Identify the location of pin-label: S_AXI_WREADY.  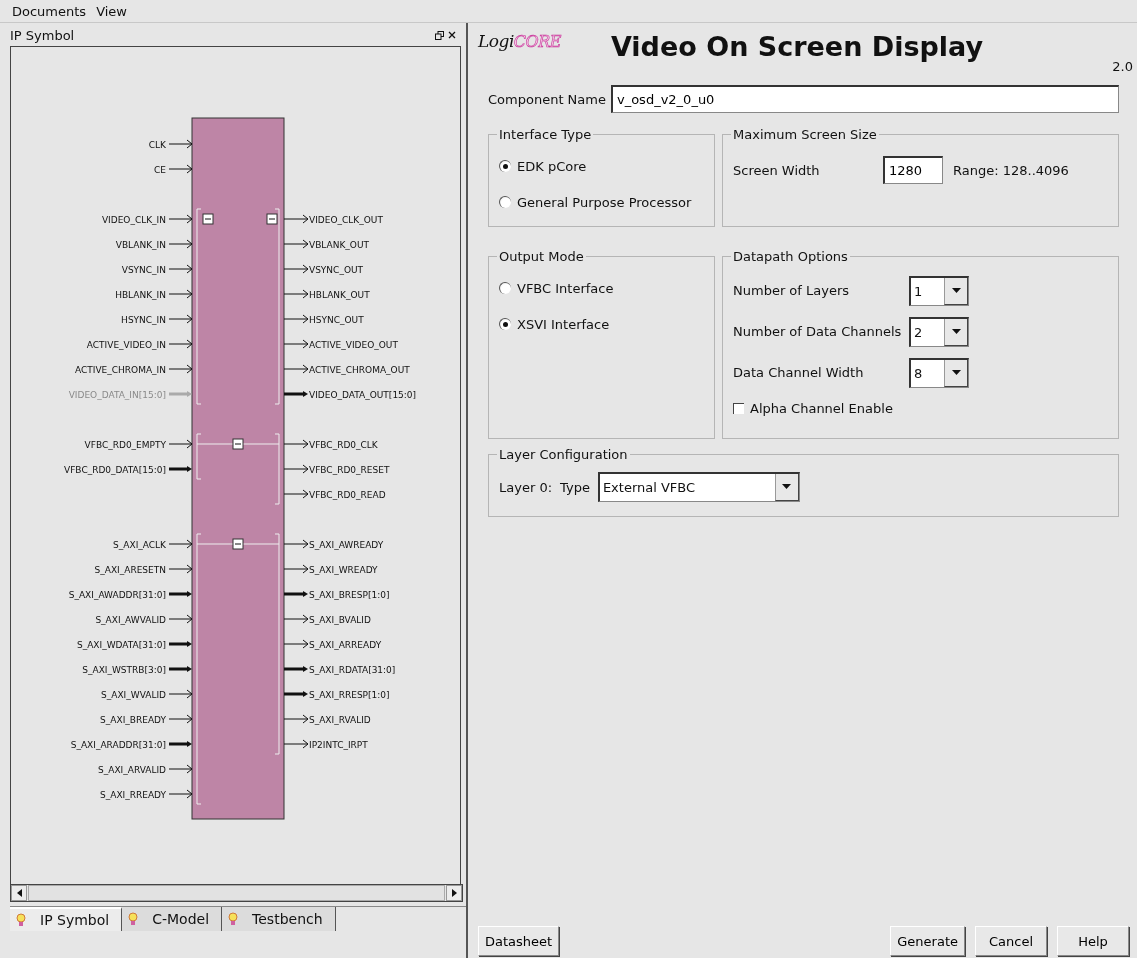
(343, 569).